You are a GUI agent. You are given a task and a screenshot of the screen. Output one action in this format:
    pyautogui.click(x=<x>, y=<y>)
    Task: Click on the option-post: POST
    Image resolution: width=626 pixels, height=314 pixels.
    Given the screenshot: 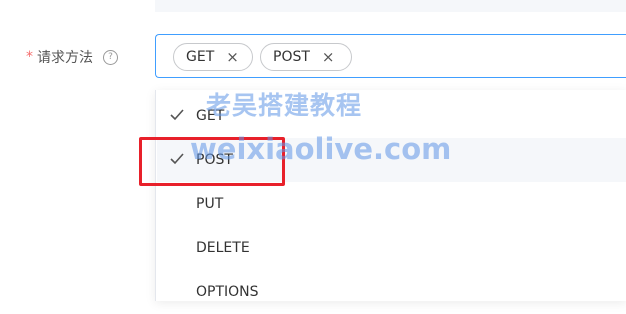 What is the action you would take?
    pyautogui.click(x=391, y=160)
    